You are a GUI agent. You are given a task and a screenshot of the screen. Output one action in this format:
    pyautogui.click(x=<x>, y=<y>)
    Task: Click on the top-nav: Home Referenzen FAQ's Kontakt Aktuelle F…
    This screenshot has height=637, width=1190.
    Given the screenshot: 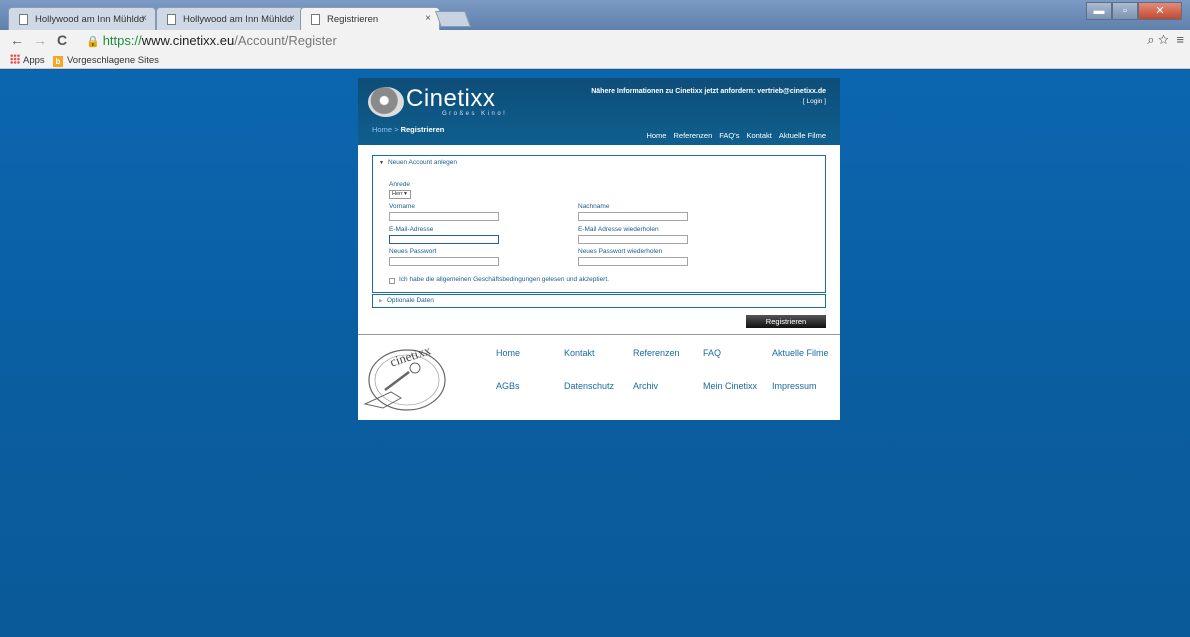 What is the action you would take?
    pyautogui.click(x=736, y=135)
    